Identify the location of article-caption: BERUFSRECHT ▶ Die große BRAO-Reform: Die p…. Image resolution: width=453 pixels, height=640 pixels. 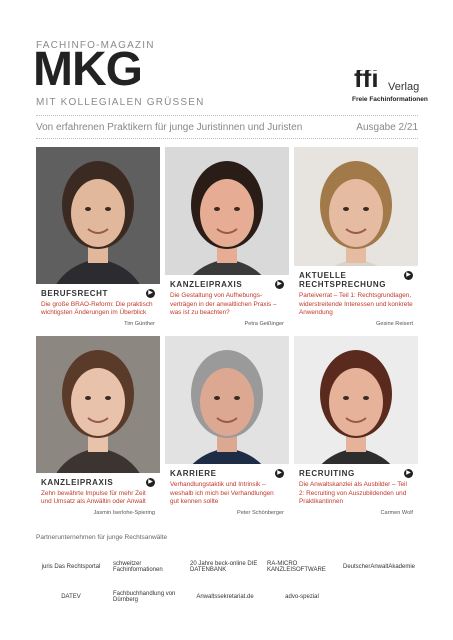
(98, 307).